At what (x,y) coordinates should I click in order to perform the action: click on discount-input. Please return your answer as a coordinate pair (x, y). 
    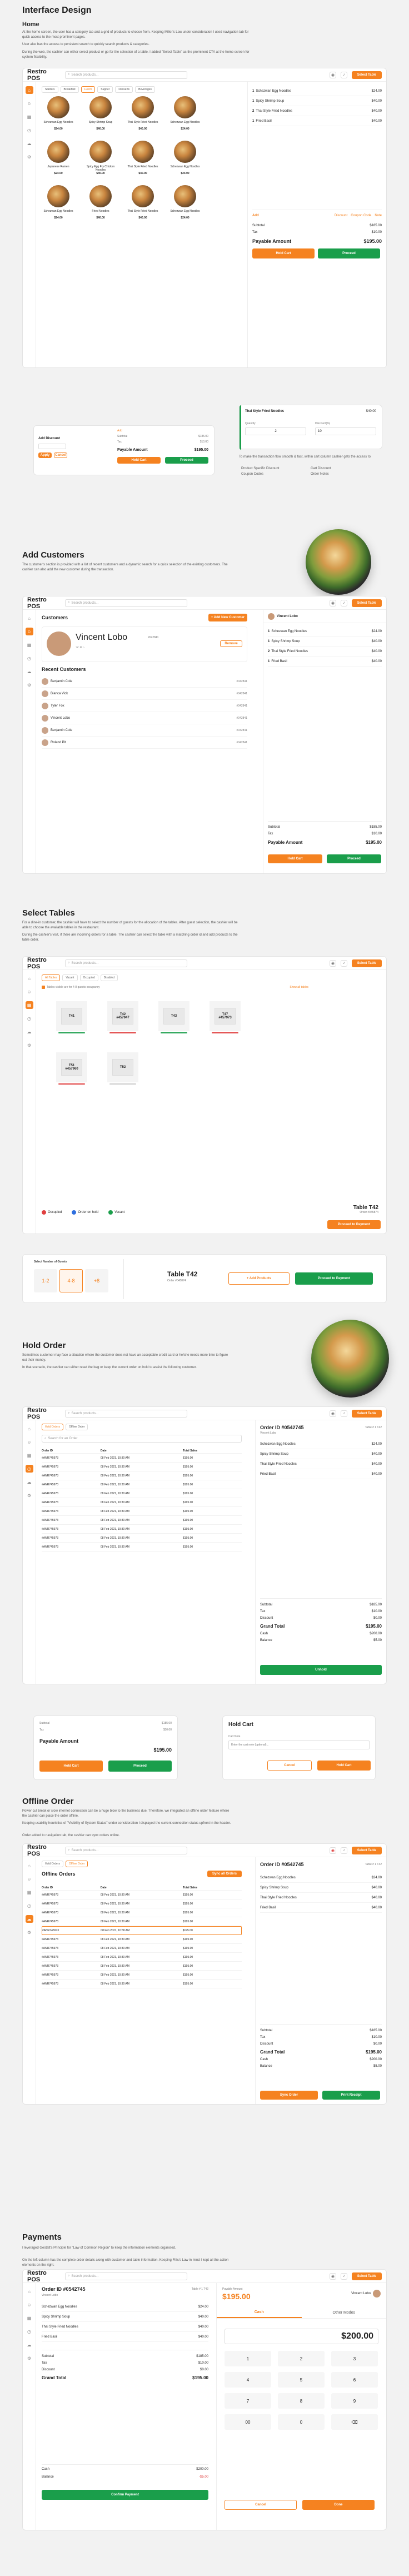
    Looking at the image, I should click on (52, 447).